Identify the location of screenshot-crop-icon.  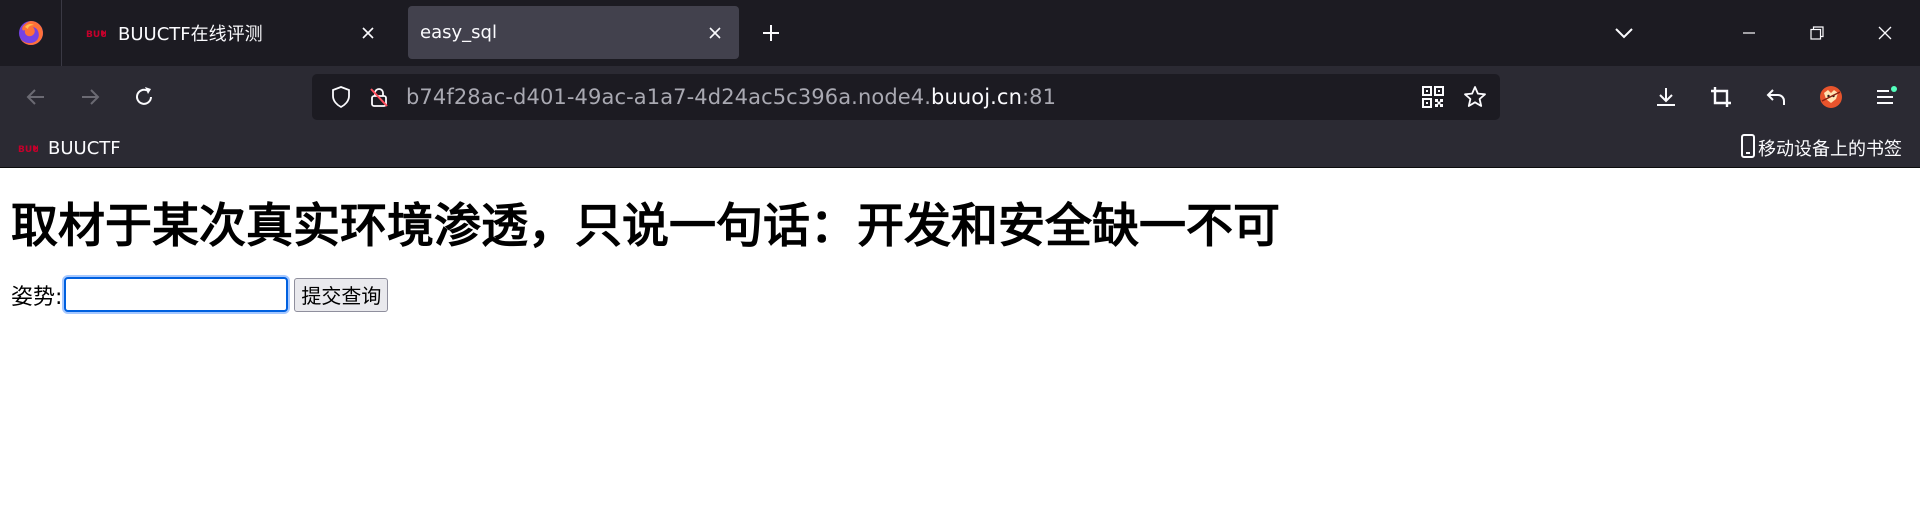
(1721, 97).